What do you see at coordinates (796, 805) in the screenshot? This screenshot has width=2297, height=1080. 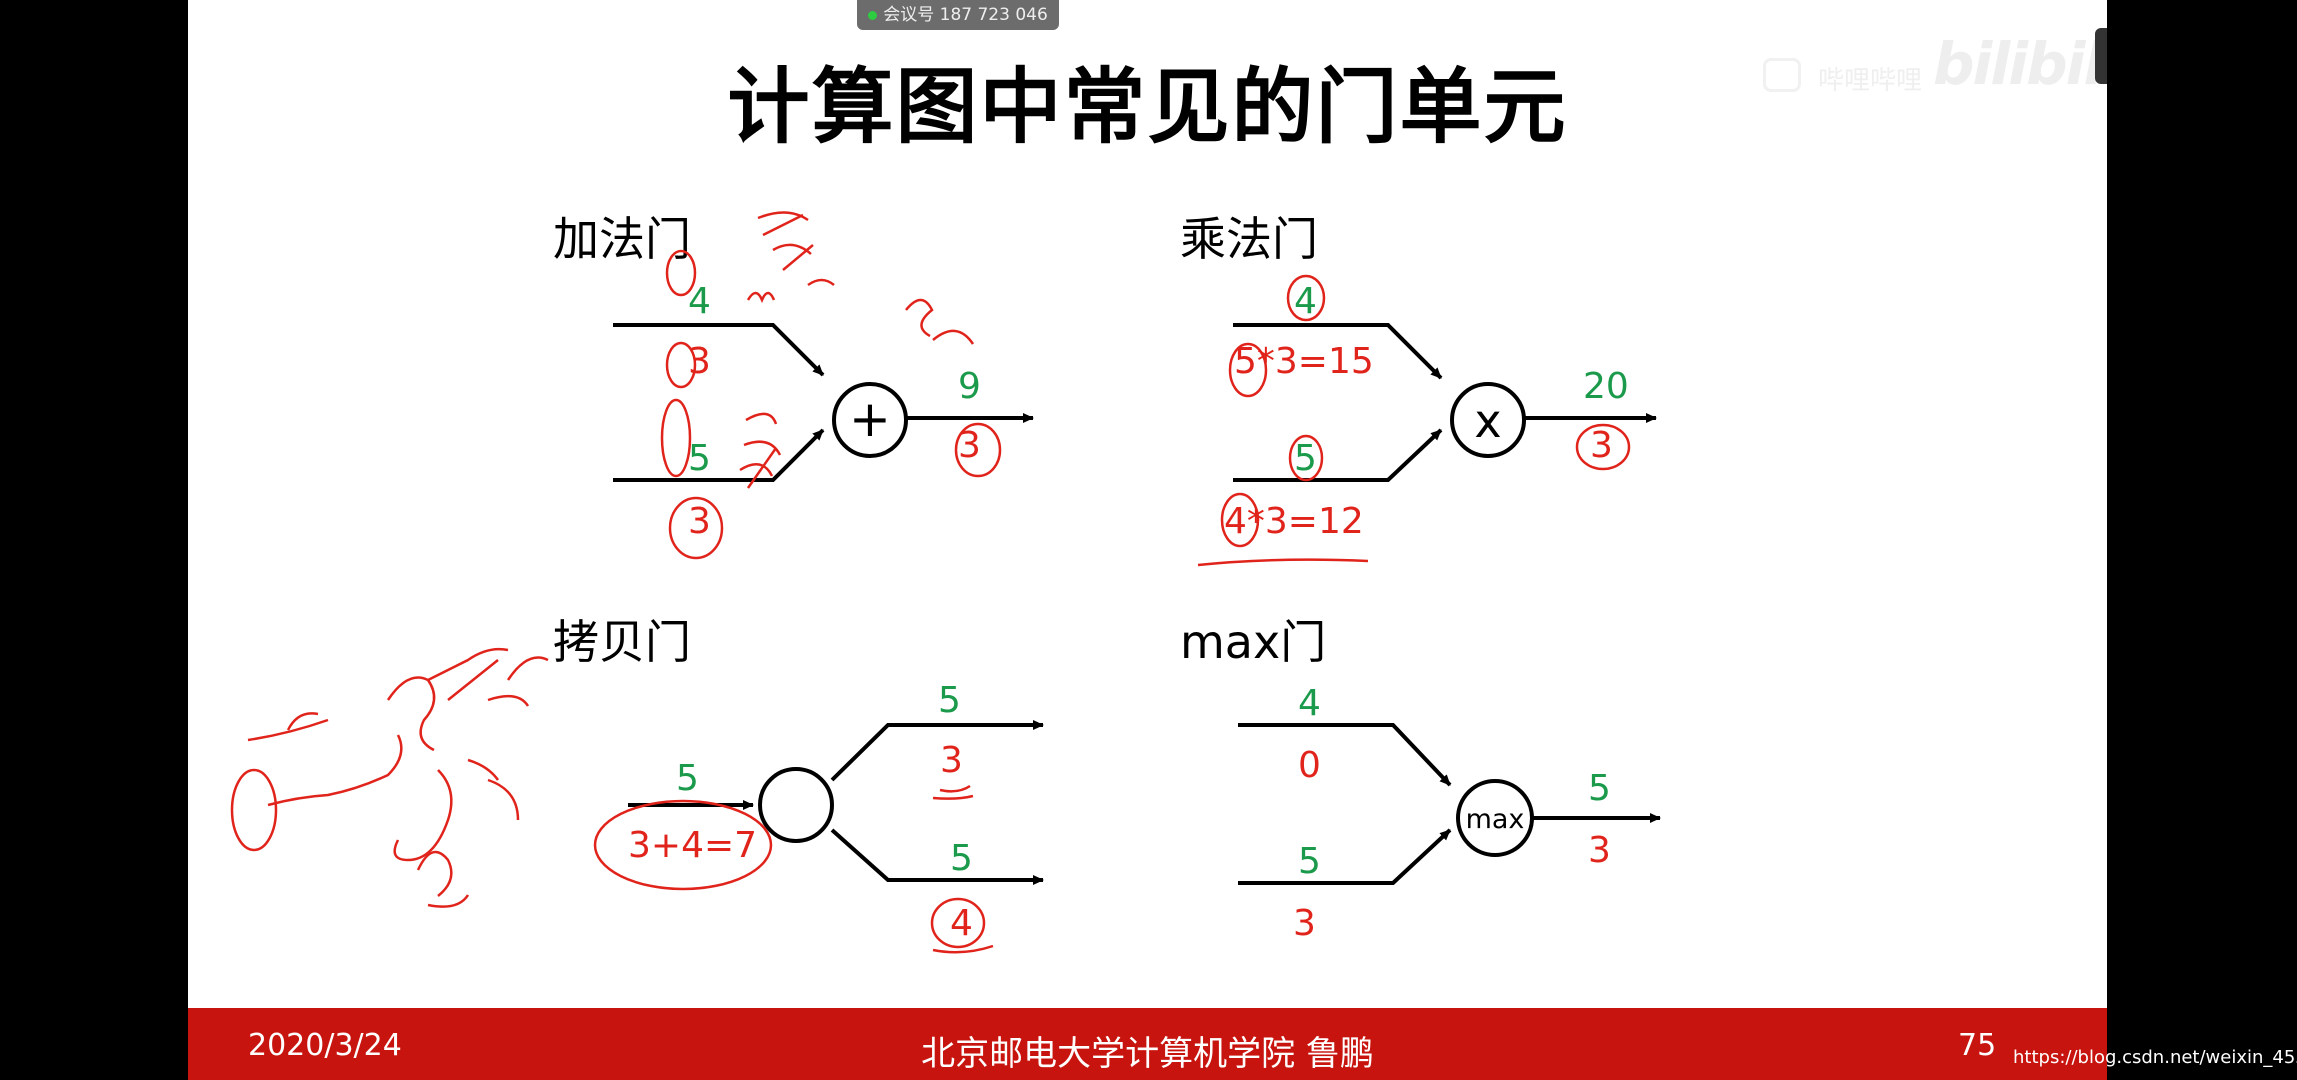 I see `copy-gate-node` at bounding box center [796, 805].